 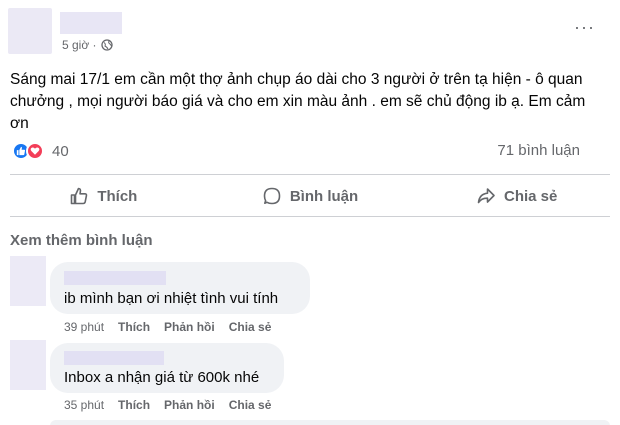 I want to click on post-meta: 5 giờ ·, so click(x=87, y=45).